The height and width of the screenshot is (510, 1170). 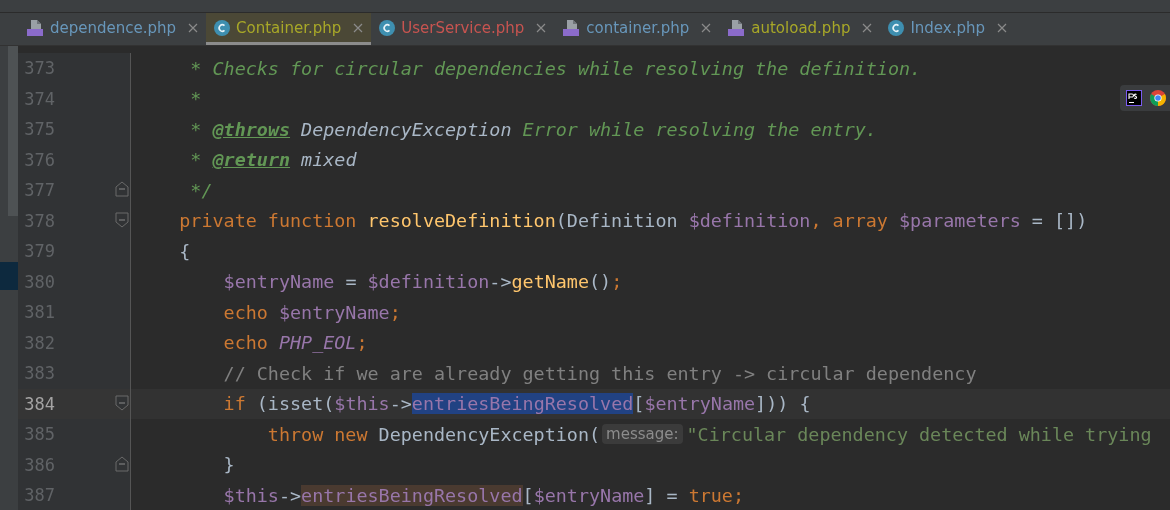 I want to click on code-line: *, so click(x=195, y=99).